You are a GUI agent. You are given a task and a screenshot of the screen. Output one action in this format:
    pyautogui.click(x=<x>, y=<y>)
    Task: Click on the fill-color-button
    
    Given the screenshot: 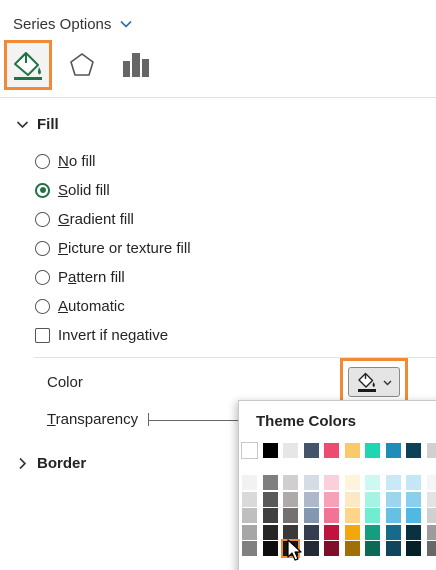 What is the action you would take?
    pyautogui.click(x=374, y=382)
    